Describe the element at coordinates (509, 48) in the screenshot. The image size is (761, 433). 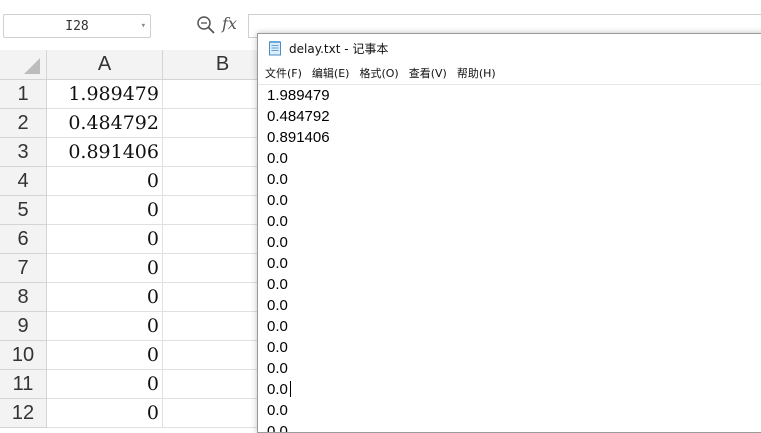
I see `notepad-titlebar: delay.txt - 记事本` at that location.